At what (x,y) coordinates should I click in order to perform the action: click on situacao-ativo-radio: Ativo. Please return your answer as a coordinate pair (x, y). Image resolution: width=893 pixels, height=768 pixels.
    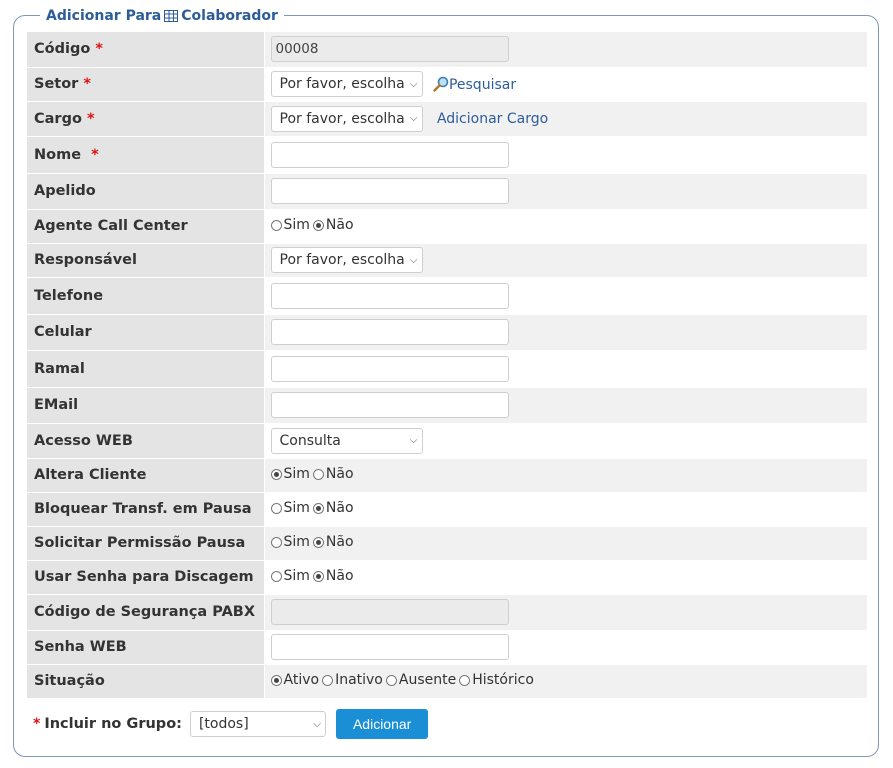
    Looking at the image, I should click on (294, 680).